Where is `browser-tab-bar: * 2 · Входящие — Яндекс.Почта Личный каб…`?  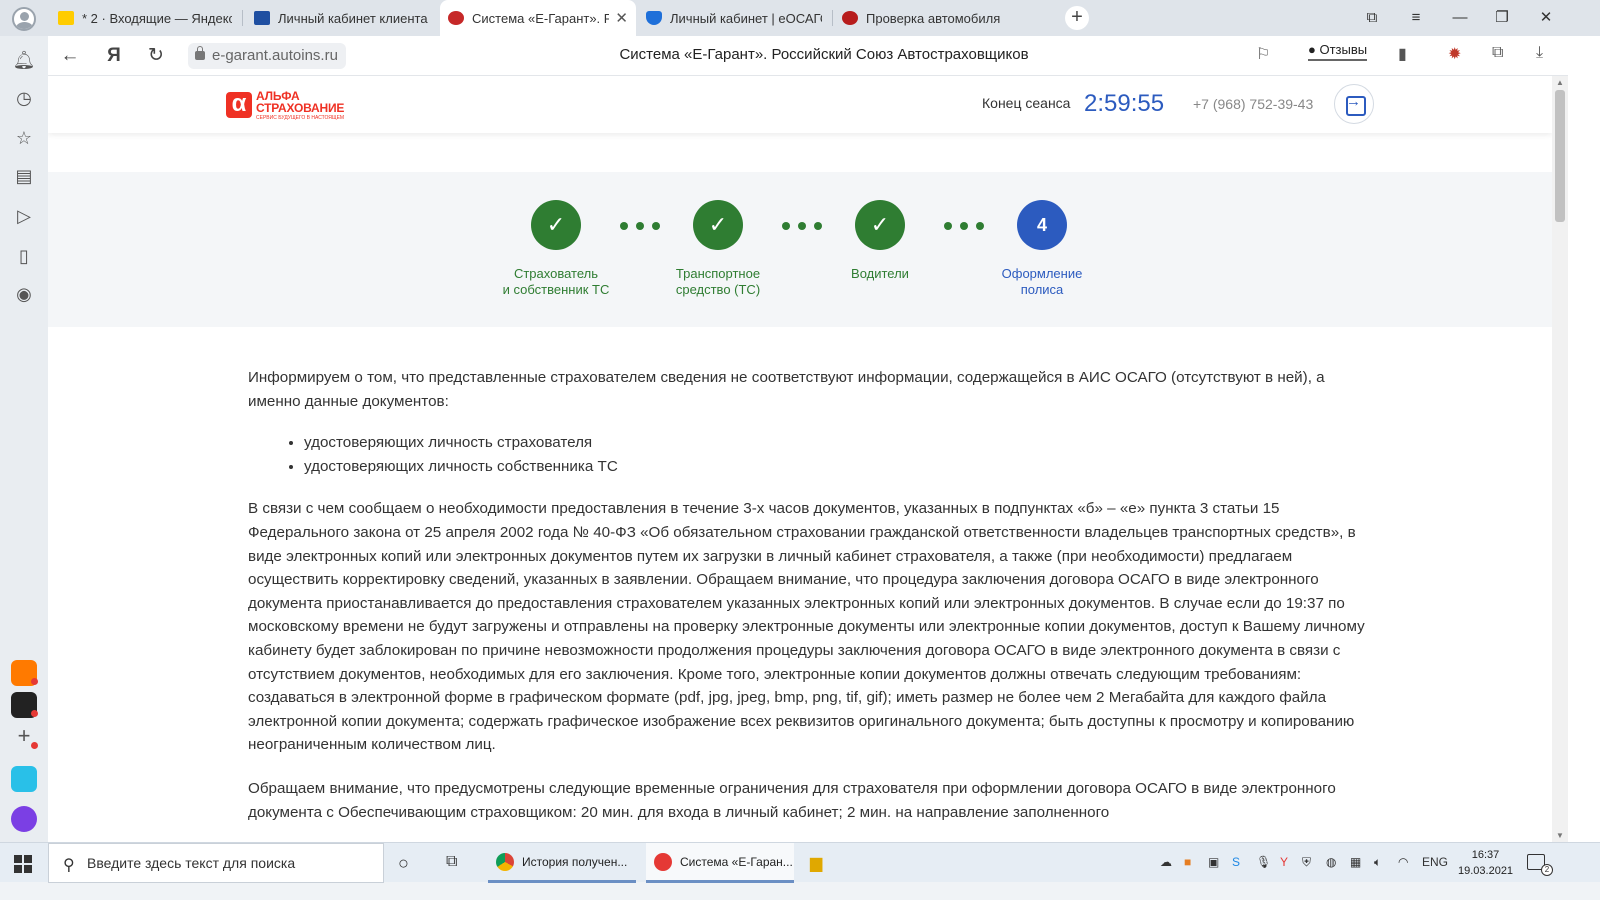 browser-tab-bar: * 2 · Входящие — Яндекс.Почта Личный каб… is located at coordinates (800, 18).